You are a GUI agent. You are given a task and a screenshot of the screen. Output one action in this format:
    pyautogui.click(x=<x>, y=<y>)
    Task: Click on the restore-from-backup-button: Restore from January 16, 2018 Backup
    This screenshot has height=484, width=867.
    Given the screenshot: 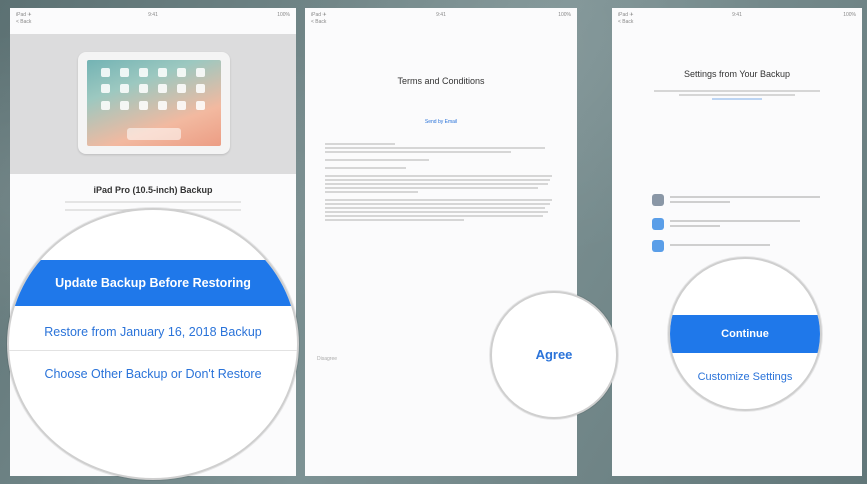 What is the action you would take?
    pyautogui.click(x=153, y=332)
    